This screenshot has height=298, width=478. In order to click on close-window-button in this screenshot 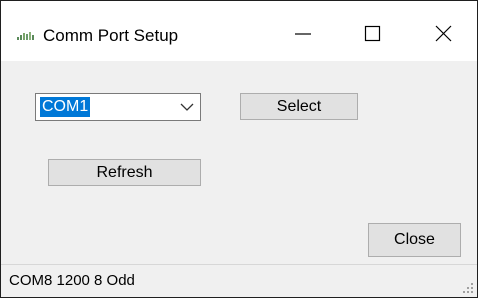, I will do `click(445, 31)`.